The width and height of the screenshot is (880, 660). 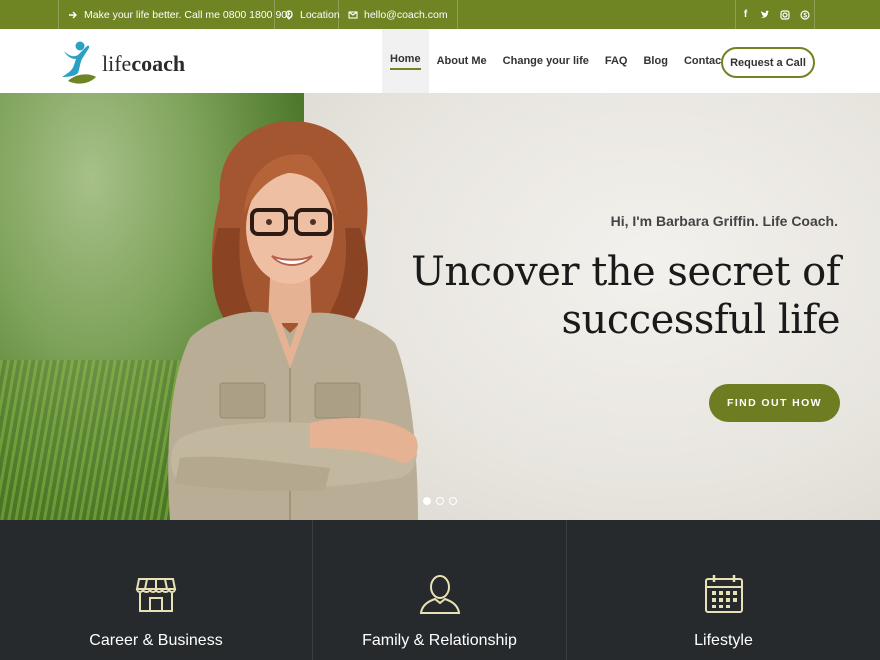 What do you see at coordinates (158, 63) in the screenshot?
I see `logo-bold-text: coach` at bounding box center [158, 63].